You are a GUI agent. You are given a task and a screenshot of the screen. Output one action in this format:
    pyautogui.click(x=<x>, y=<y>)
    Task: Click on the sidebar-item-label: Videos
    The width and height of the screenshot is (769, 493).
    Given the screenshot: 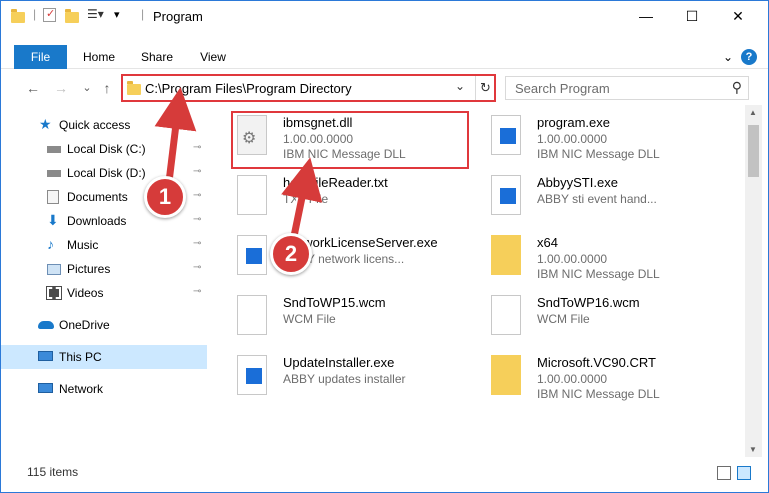 What is the action you would take?
    pyautogui.click(x=85, y=293)
    